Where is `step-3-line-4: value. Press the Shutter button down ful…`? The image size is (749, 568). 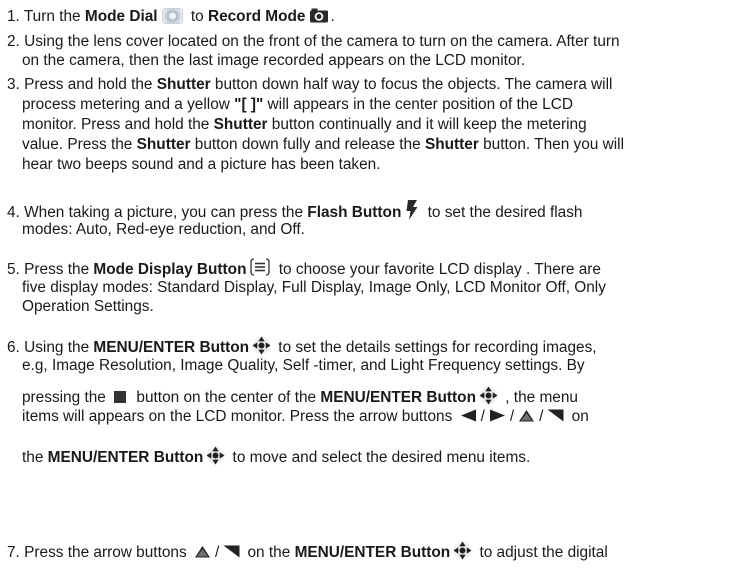
step-3-line-4: value. Press the Shutter button down ful… is located at coordinates (323, 144).